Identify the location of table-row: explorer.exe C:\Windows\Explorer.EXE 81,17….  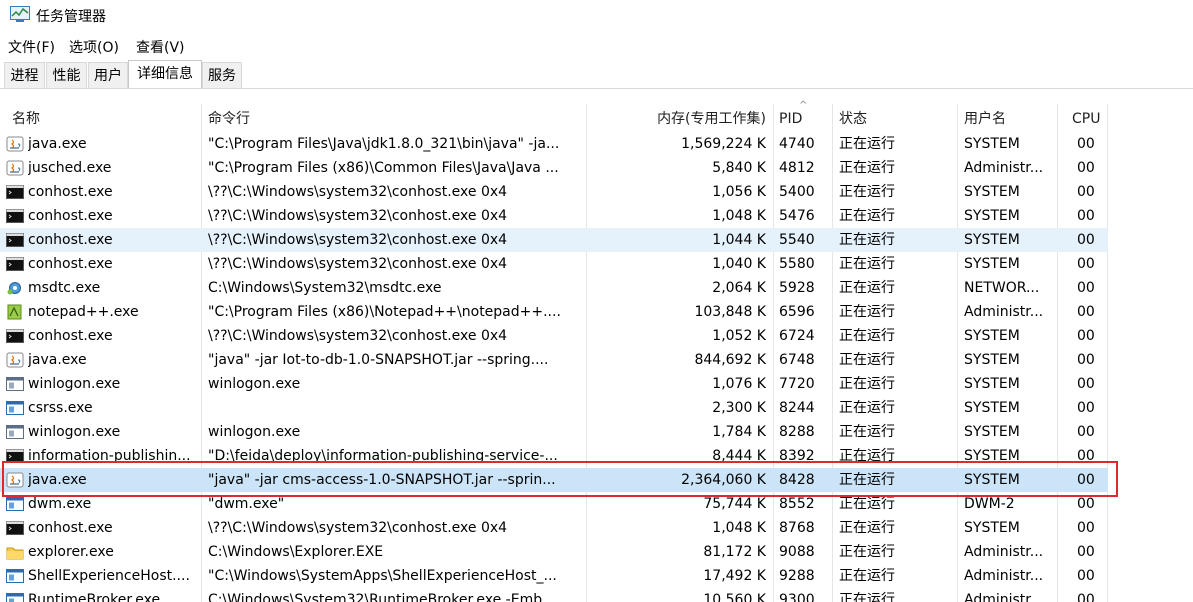
(554, 552).